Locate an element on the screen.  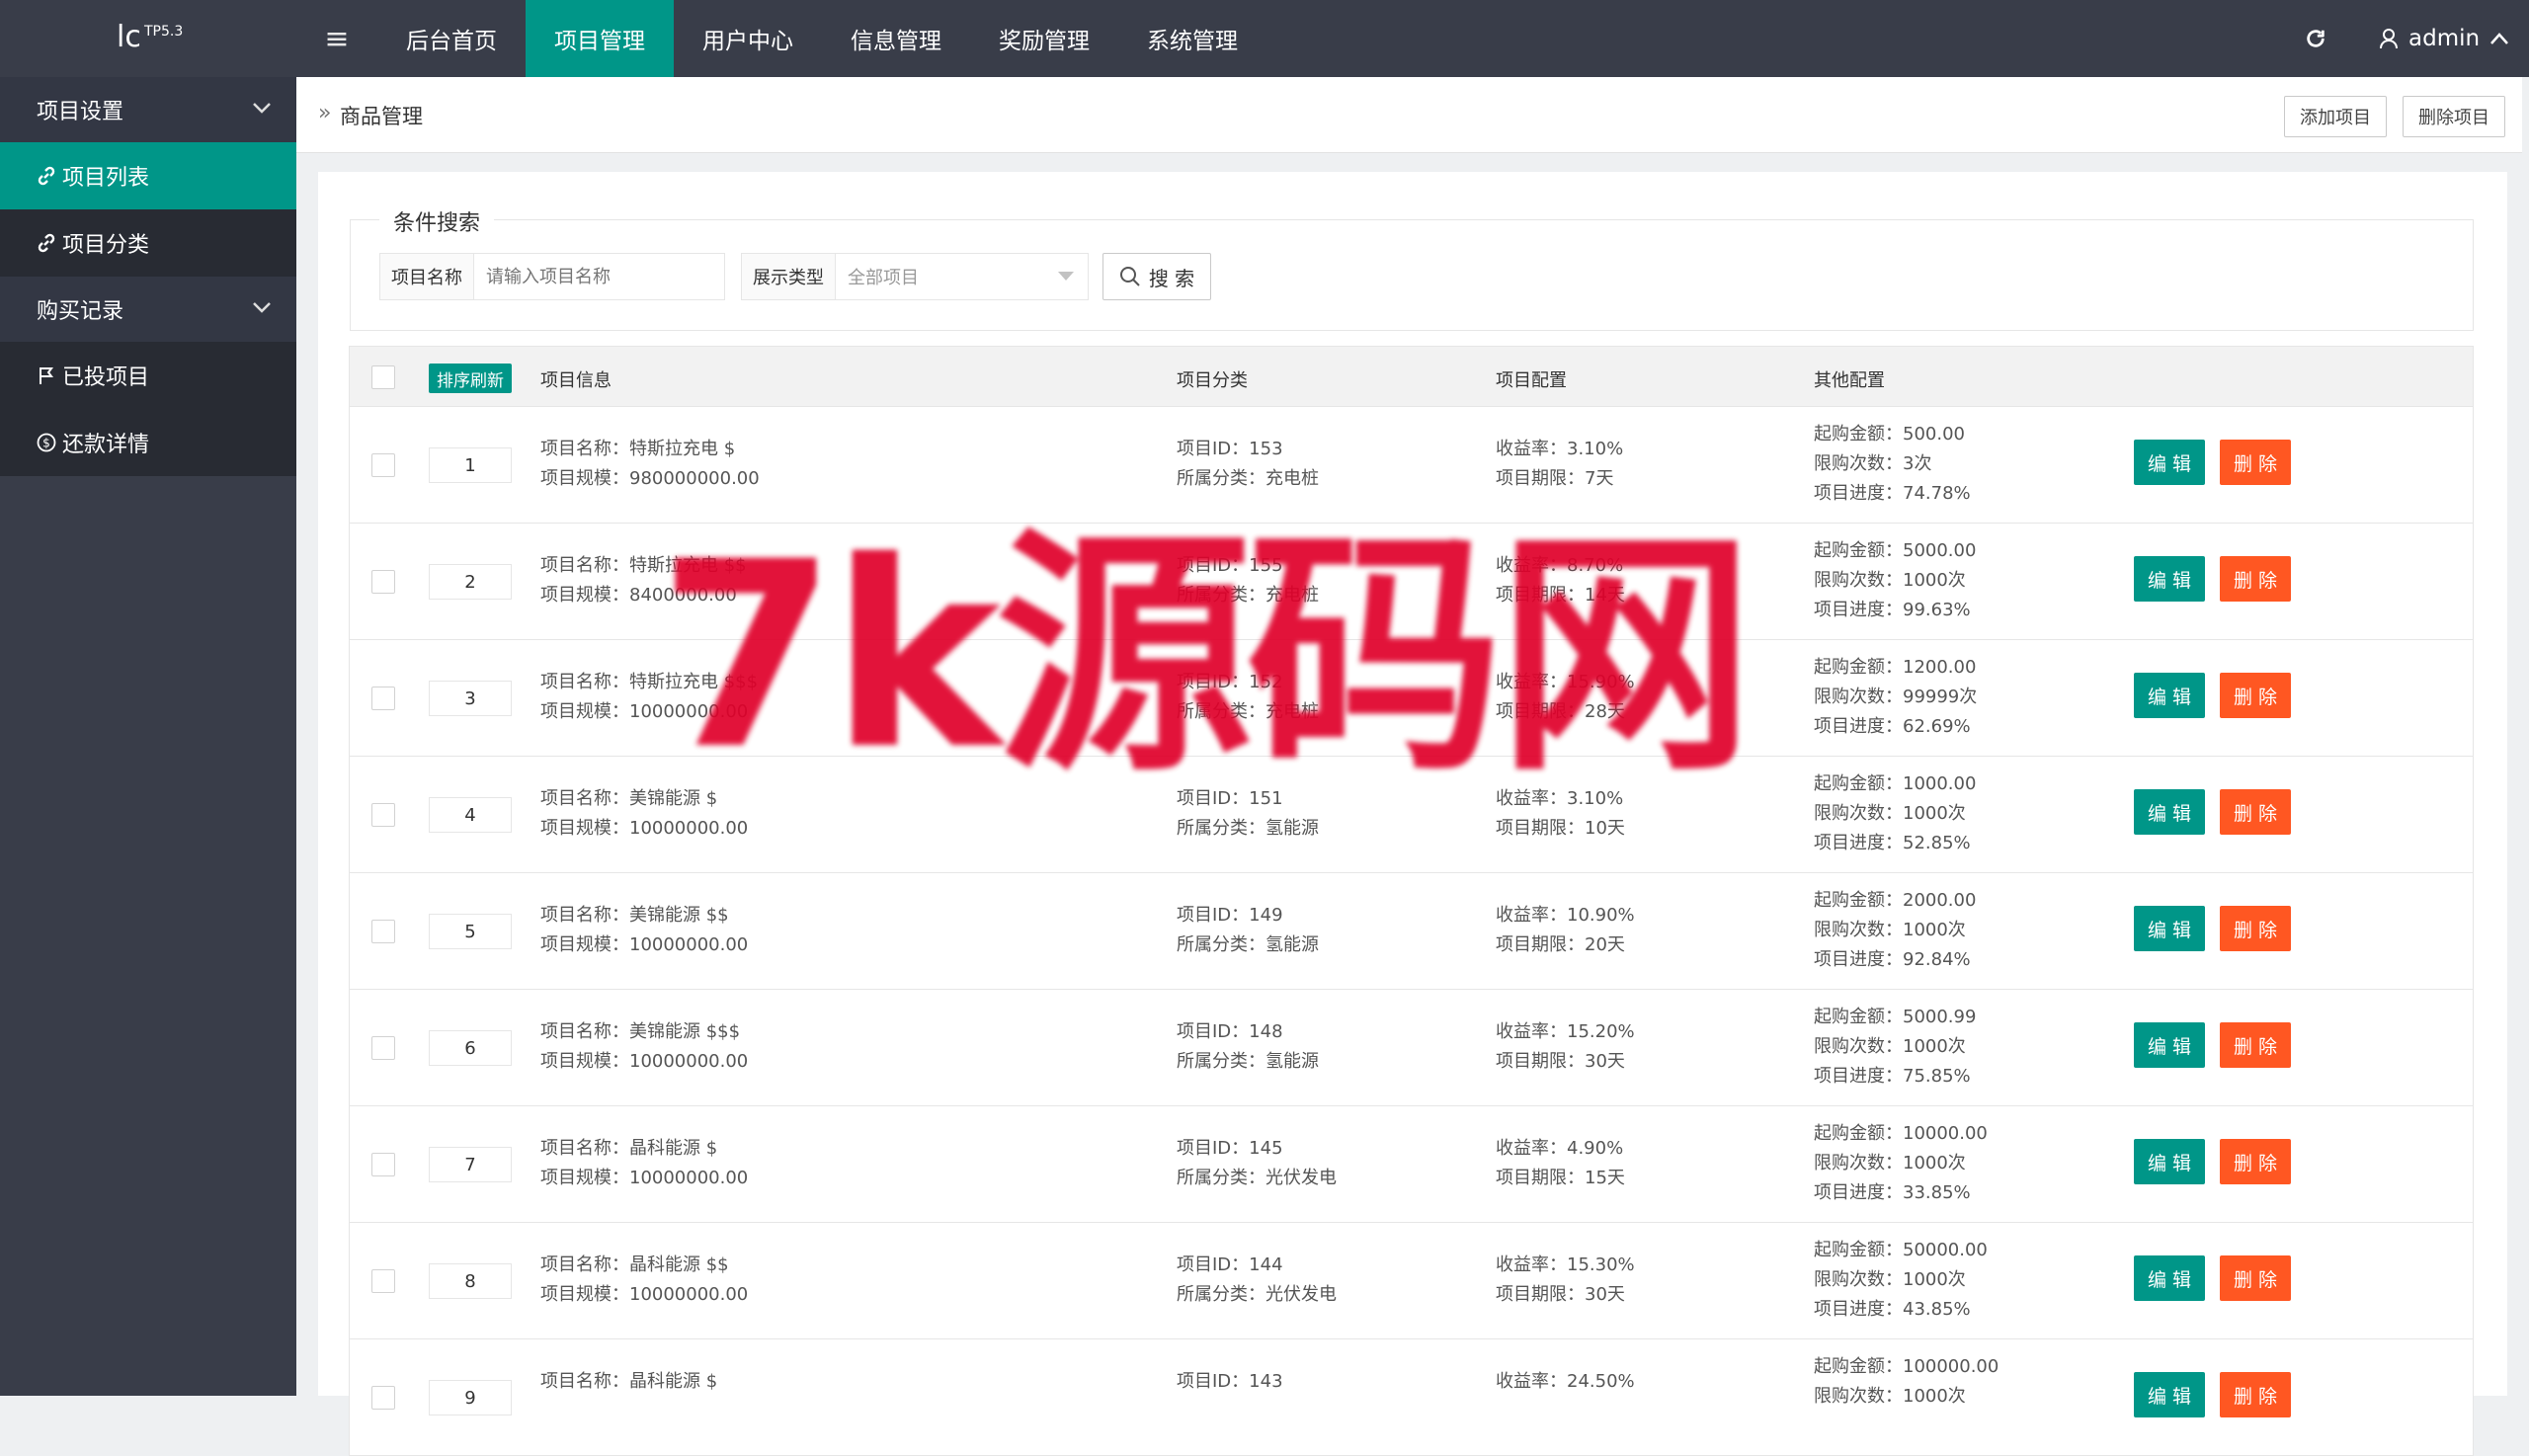
other-config: 起购金额：2000.00 限购次数：1000次 项目进度：92.84% is located at coordinates (1895, 930).